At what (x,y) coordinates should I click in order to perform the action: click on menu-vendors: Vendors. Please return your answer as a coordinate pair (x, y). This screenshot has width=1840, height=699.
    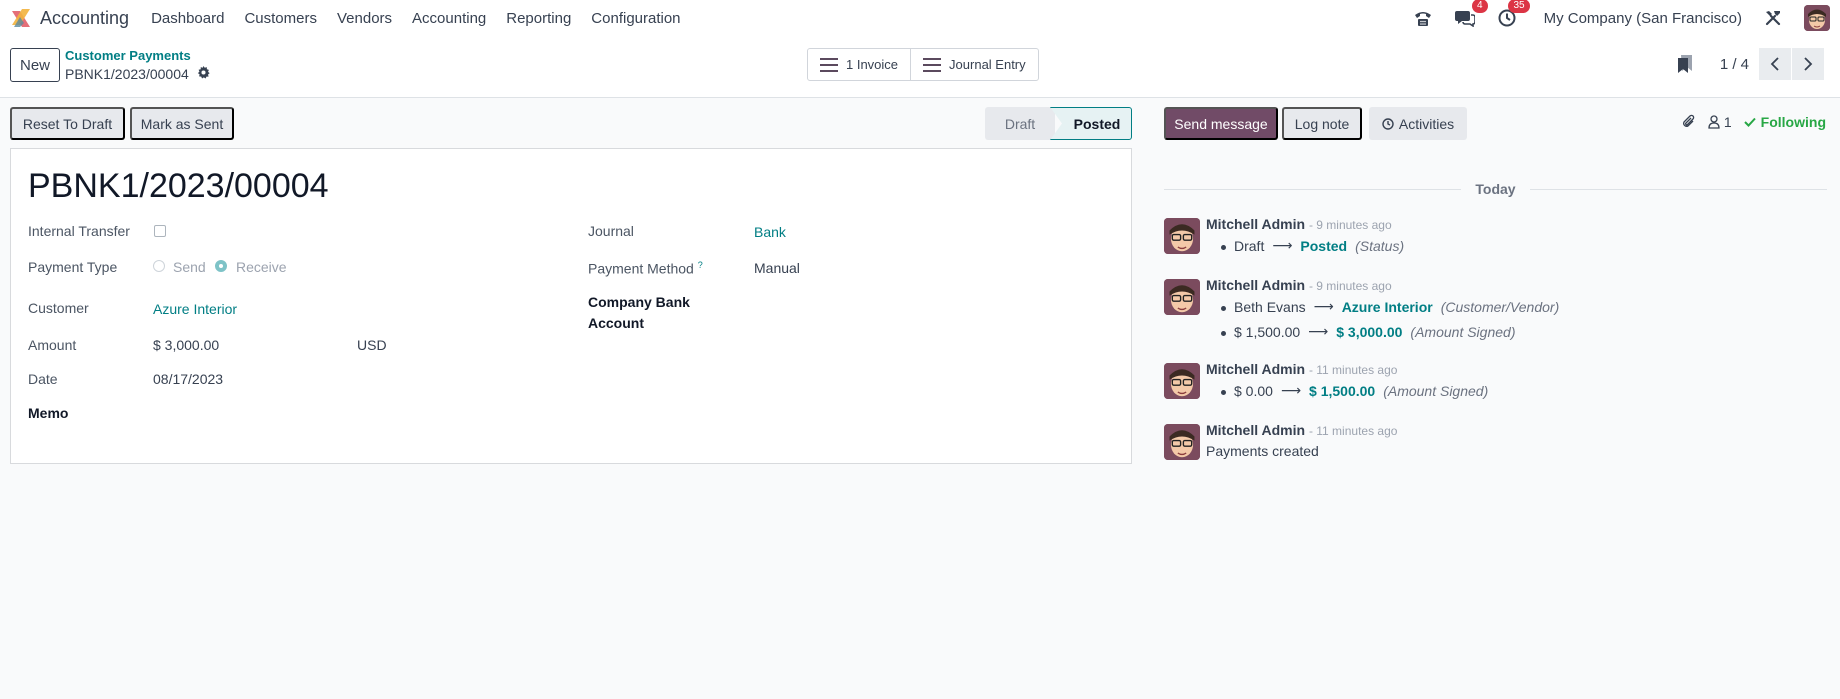
    Looking at the image, I should click on (364, 18).